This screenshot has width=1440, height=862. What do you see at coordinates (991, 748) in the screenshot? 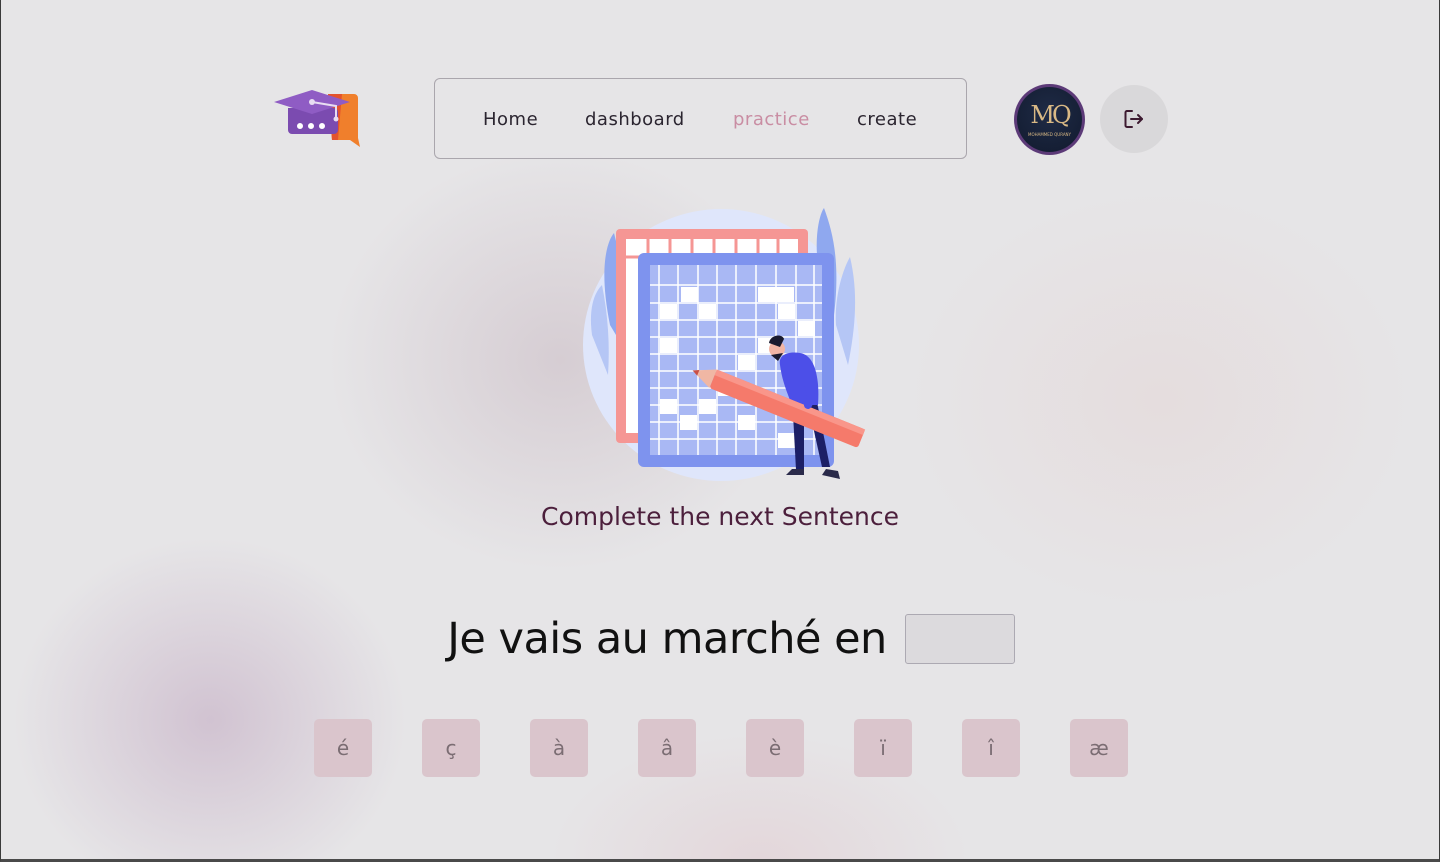
I see `char-key-i-circumflex: î` at bounding box center [991, 748].